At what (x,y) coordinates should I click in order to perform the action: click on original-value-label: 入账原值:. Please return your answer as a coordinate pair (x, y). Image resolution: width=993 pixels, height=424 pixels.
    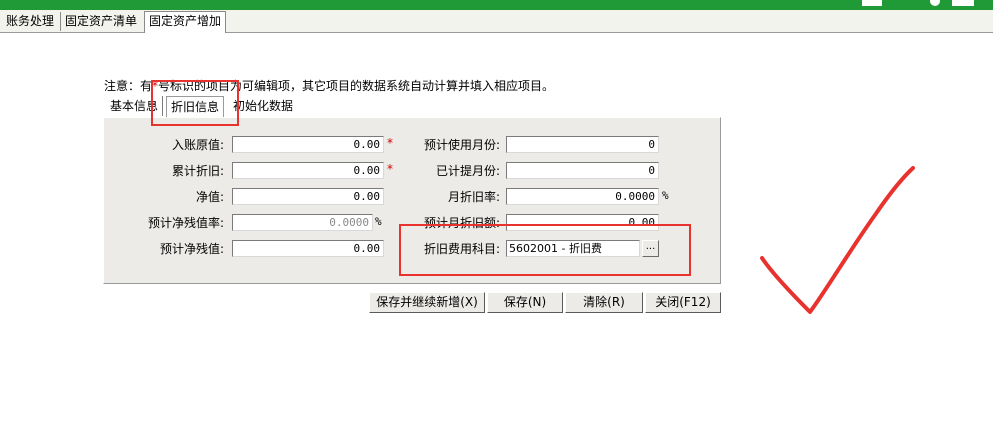
    Looking at the image, I should click on (197, 145).